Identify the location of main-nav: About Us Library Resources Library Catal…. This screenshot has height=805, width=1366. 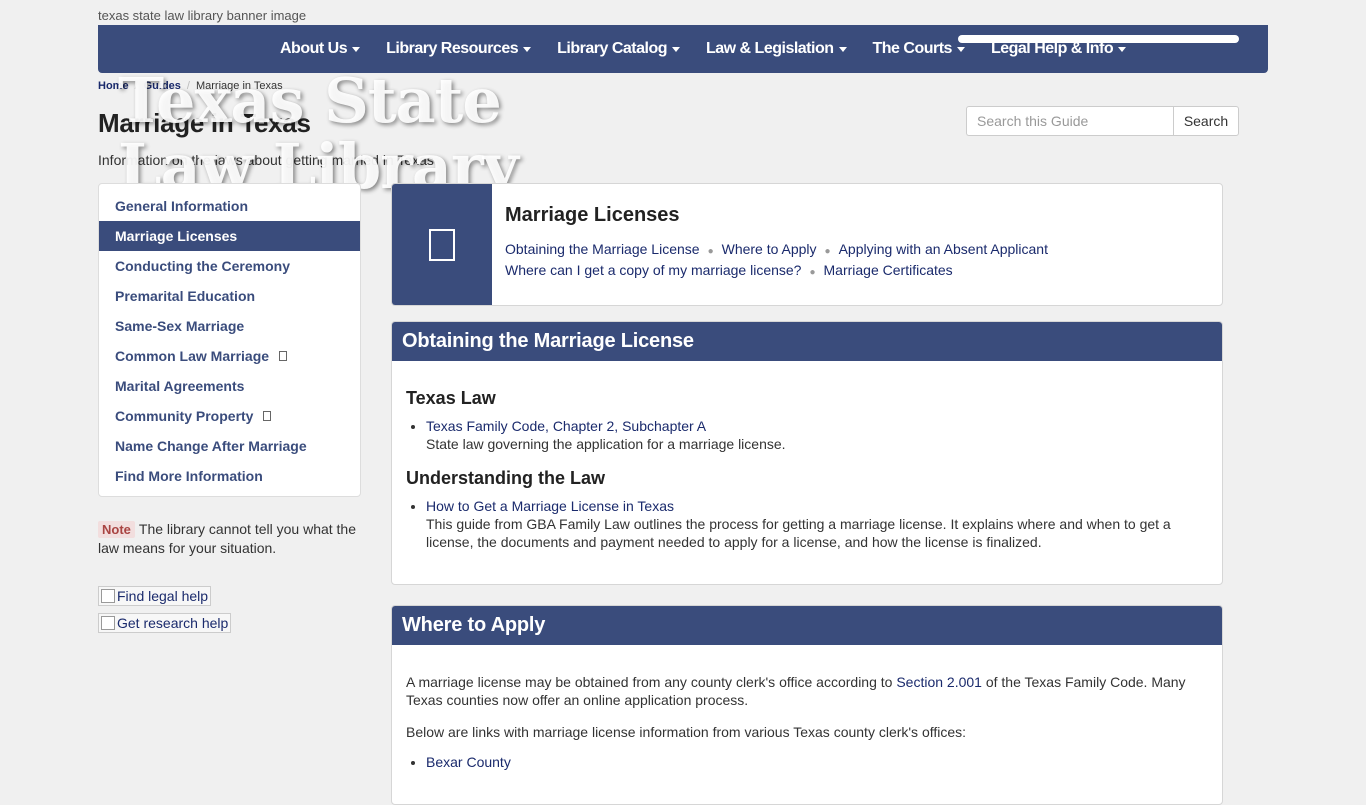
(683, 49).